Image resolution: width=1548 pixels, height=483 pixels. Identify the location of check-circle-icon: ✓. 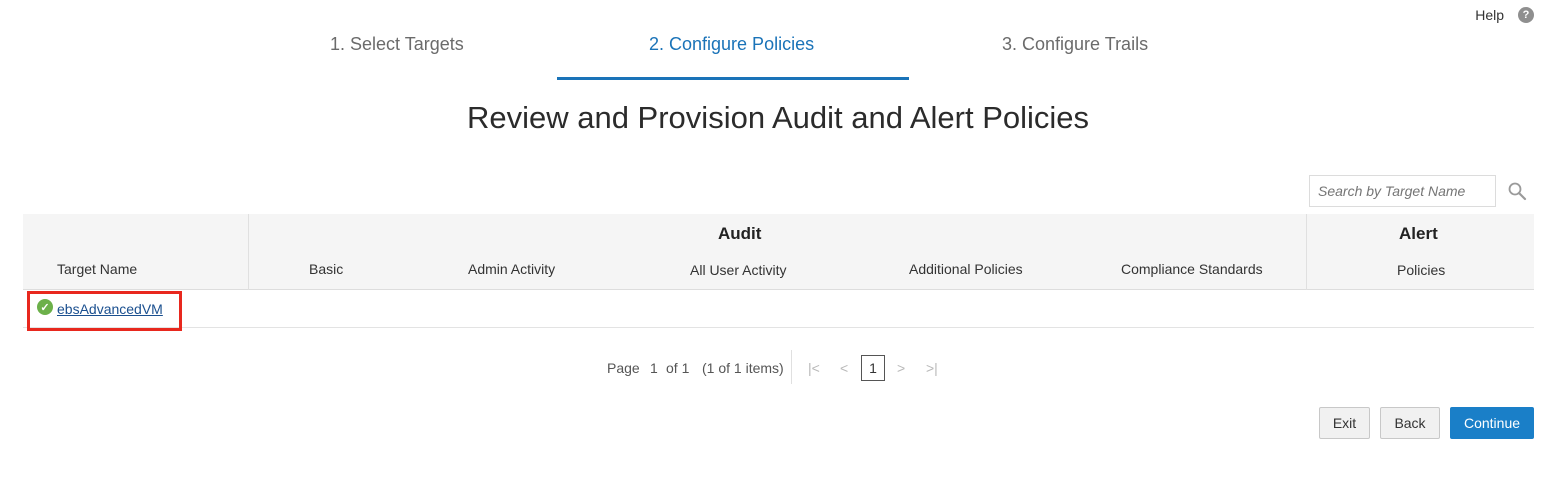
(45, 307).